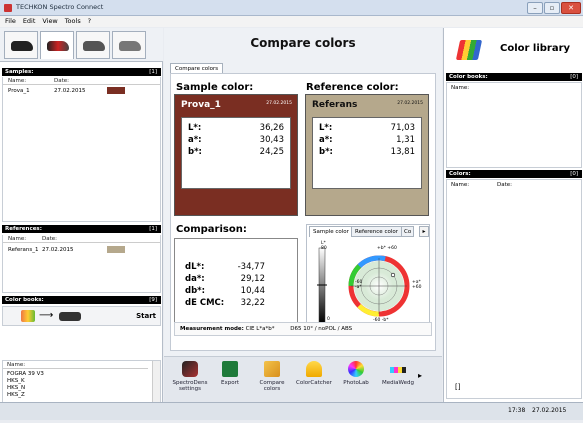 This screenshot has height=423, width=583. Describe the element at coordinates (236, 128) in the screenshot. I see `sample-L-row: L*: 36,26` at that location.